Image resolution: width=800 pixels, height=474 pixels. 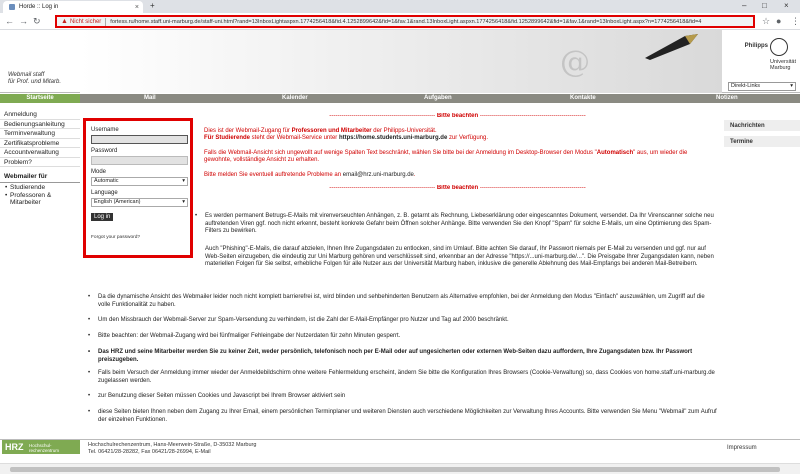 What do you see at coordinates (40, 162) in the screenshot?
I see `sidebar-item-problem: Problem?` at bounding box center [40, 162].